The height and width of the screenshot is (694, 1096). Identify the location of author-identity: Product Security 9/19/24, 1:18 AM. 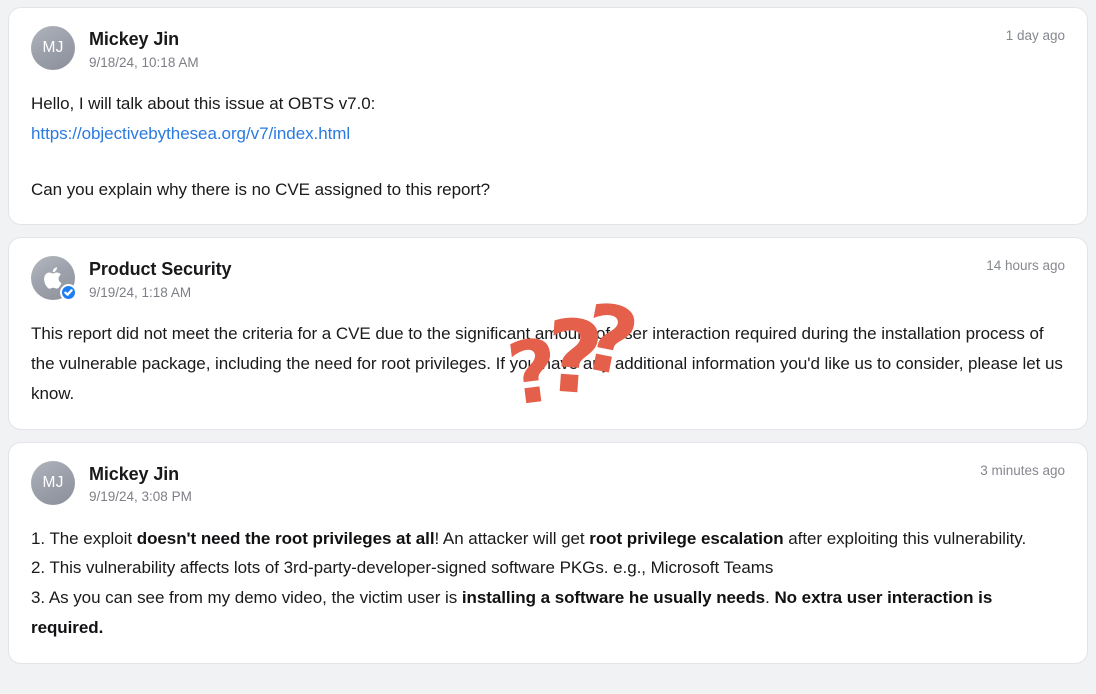
(160, 278).